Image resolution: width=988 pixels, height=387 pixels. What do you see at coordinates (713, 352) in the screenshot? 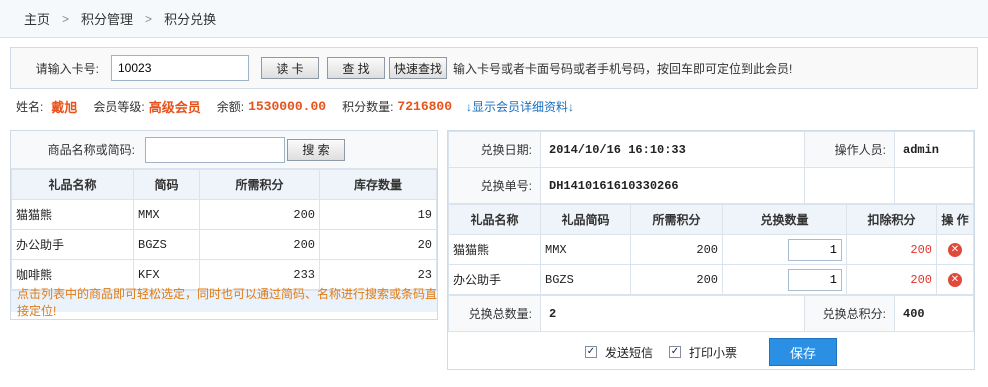
I see `print-label: 打印小票` at bounding box center [713, 352].